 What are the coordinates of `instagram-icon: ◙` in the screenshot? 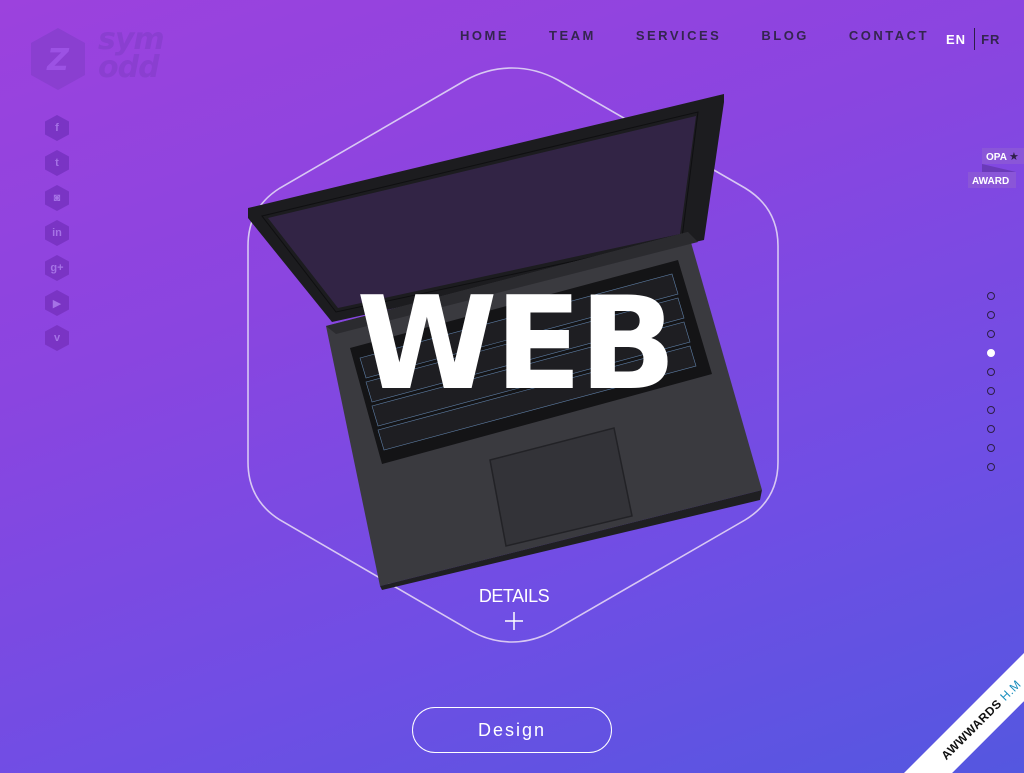 It's located at (57, 198).